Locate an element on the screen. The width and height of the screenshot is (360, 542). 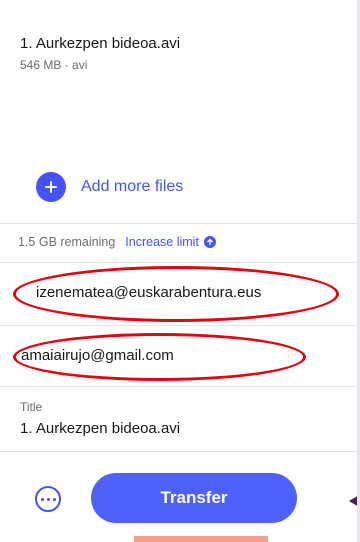
your-email-field: amaiairujo@gmail.com is located at coordinates (97, 355).